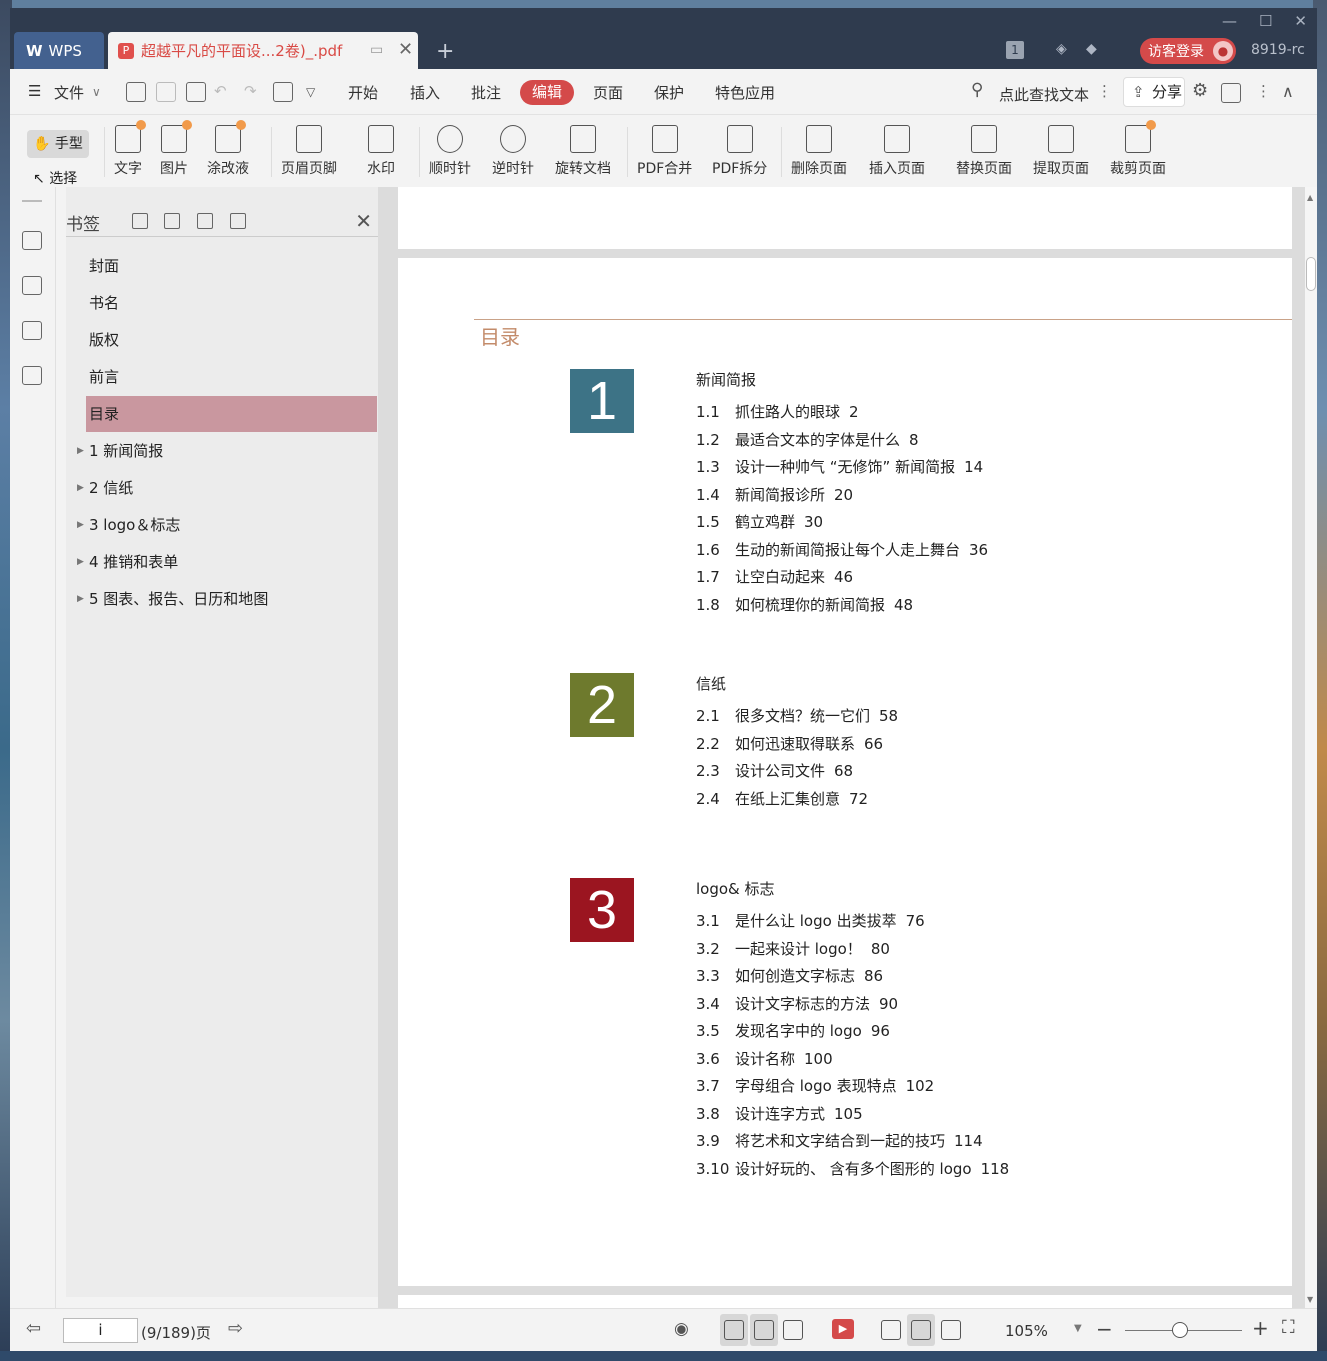  What do you see at coordinates (1265, 21) in the screenshot?
I see `maximize-icon: ☐` at bounding box center [1265, 21].